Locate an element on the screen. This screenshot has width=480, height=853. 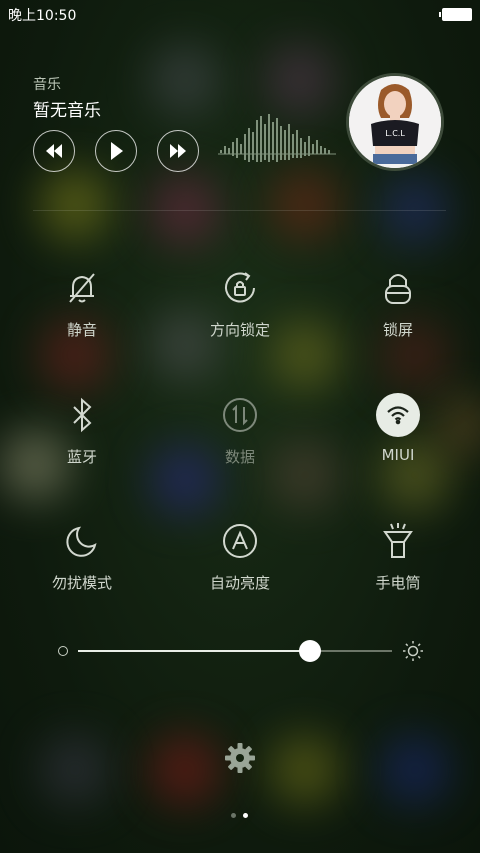
flashlight-icon is located at coordinates (398, 541).